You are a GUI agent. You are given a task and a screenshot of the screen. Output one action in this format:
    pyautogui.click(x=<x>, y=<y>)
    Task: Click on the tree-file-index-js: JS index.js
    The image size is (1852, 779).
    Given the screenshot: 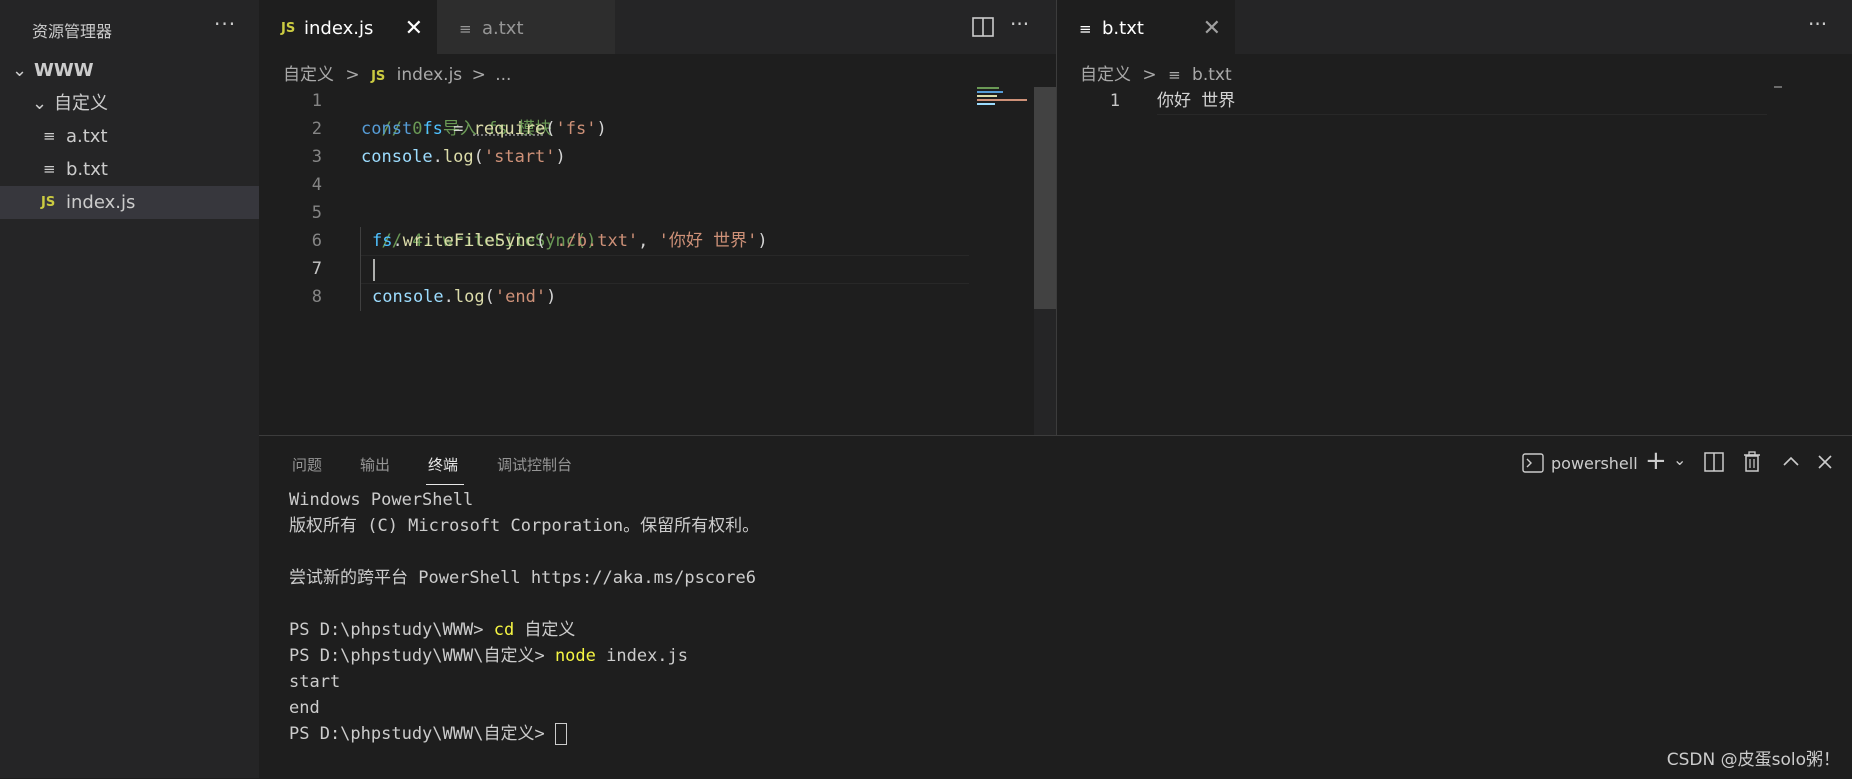 What is the action you would take?
    pyautogui.click(x=129, y=202)
    